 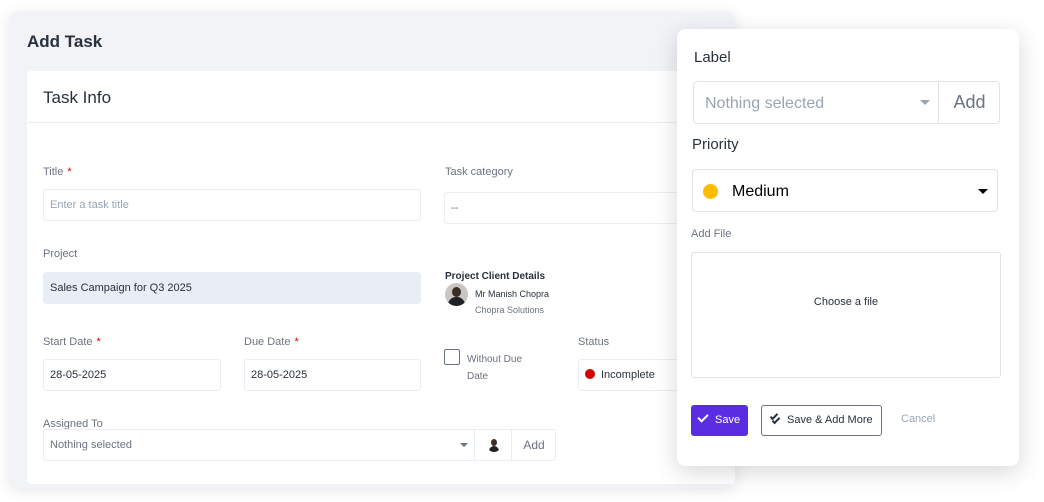 I want to click on title-label-text: Title, so click(x=53, y=172).